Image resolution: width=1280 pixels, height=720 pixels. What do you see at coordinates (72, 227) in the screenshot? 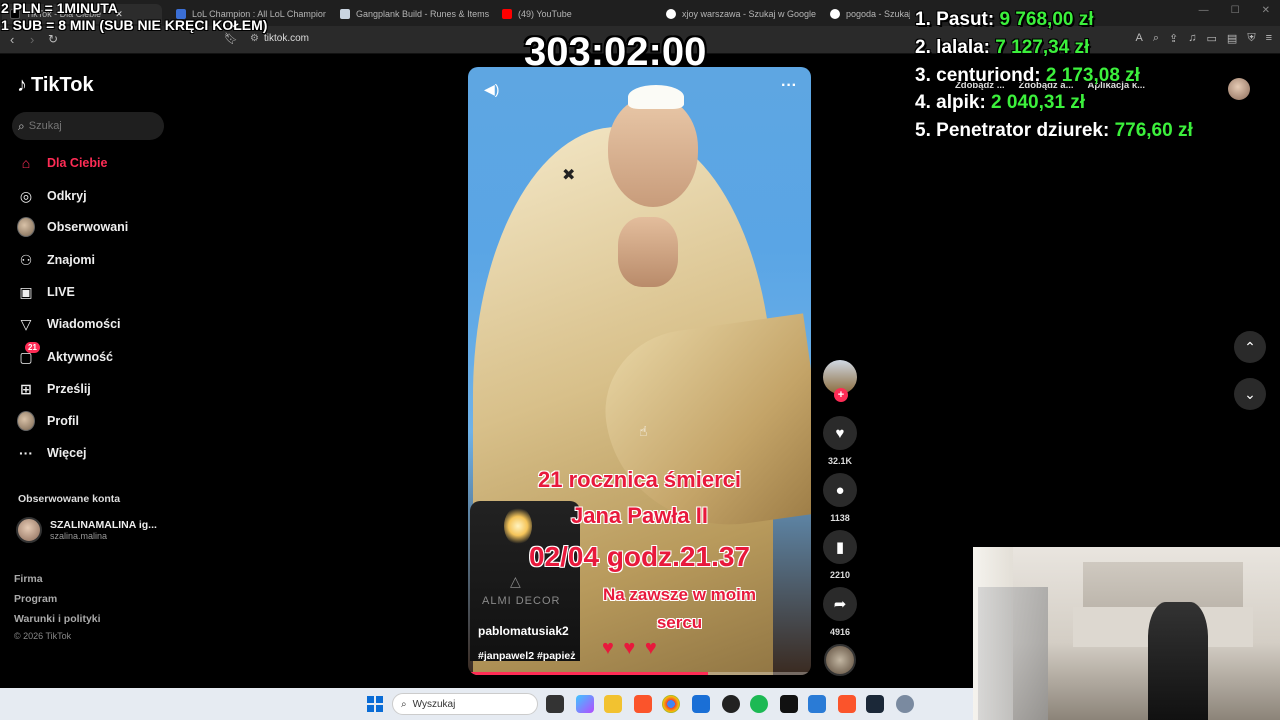
I see `sidebar-item-obserwowani: Obserwowani` at bounding box center [72, 227].